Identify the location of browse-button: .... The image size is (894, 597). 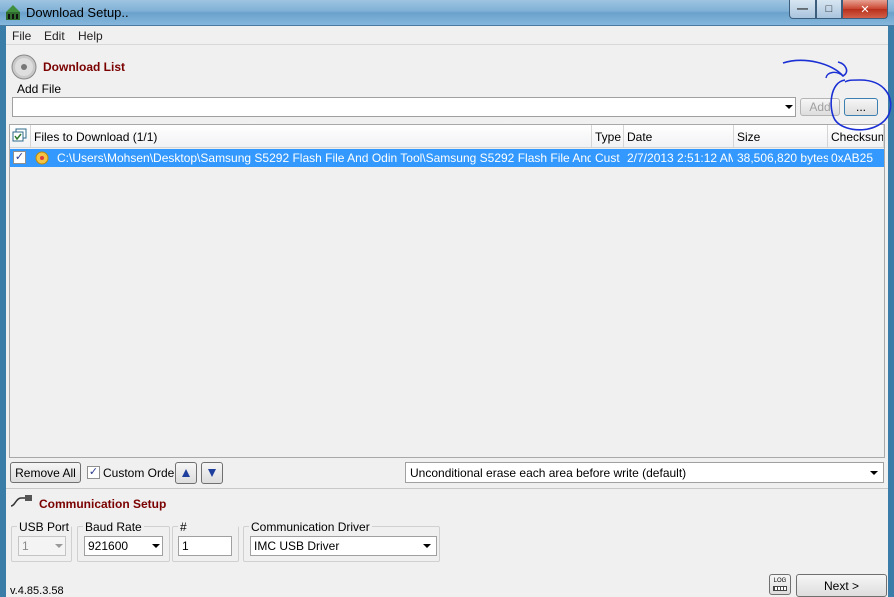
(861, 107).